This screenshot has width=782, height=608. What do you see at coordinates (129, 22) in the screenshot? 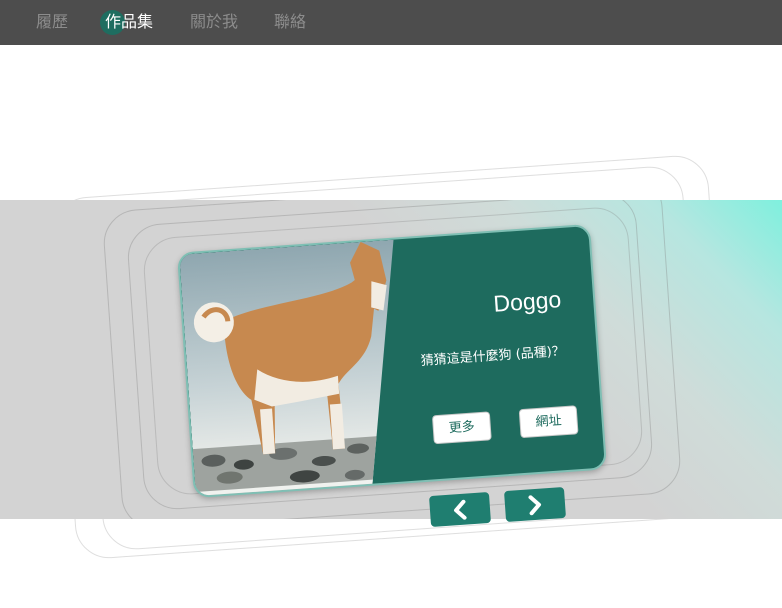
I see `nav-item-portfolio: 作品集` at bounding box center [129, 22].